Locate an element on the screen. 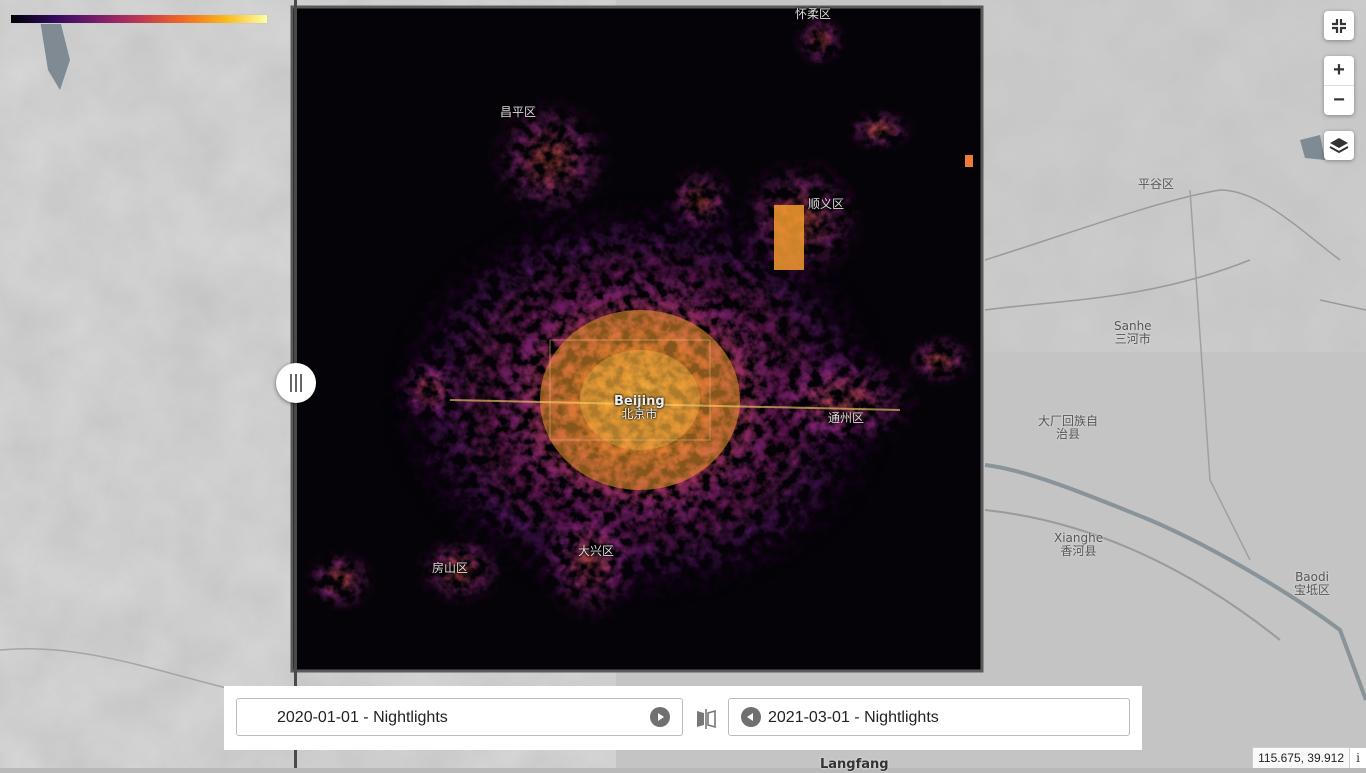 This screenshot has height=773, width=1366. zoom-out-button: − is located at coordinates (1339, 100).